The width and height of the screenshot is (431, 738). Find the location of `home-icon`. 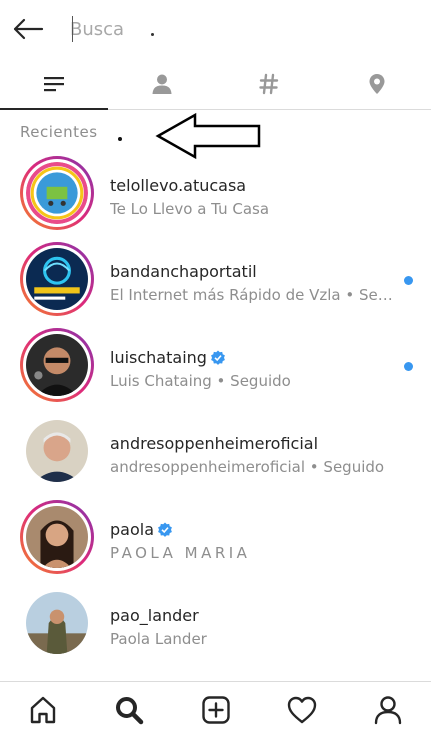

home-icon is located at coordinates (43, 710).